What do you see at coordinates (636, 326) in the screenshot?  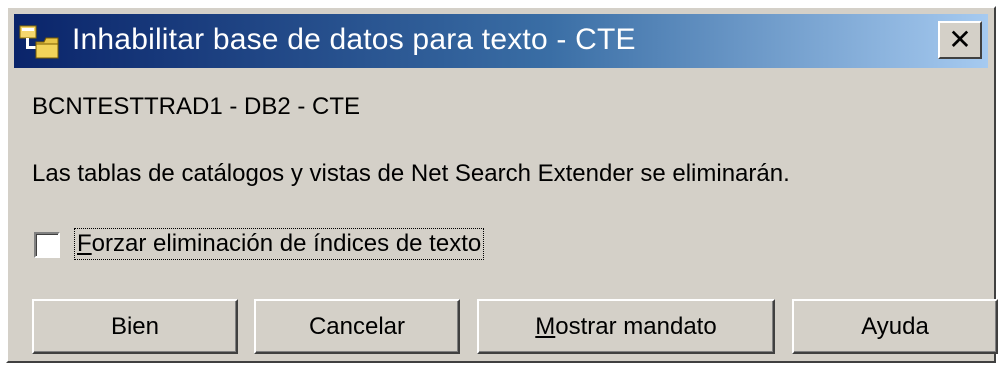 I see `show-command-button-label: ostrar mandato` at bounding box center [636, 326].